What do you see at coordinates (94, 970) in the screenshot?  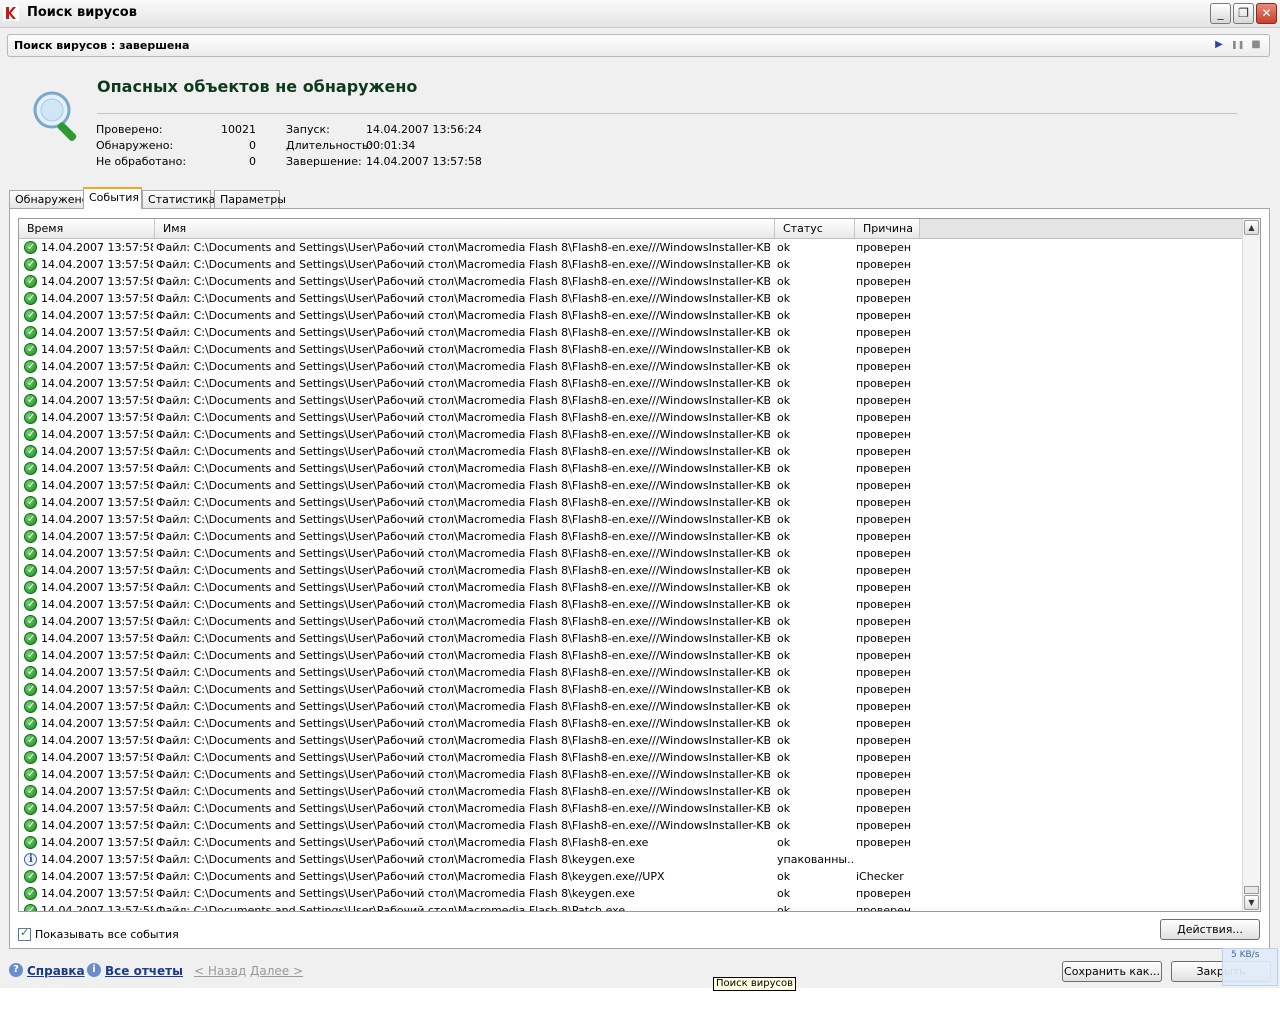 I see `reports-info-icon: i` at bounding box center [94, 970].